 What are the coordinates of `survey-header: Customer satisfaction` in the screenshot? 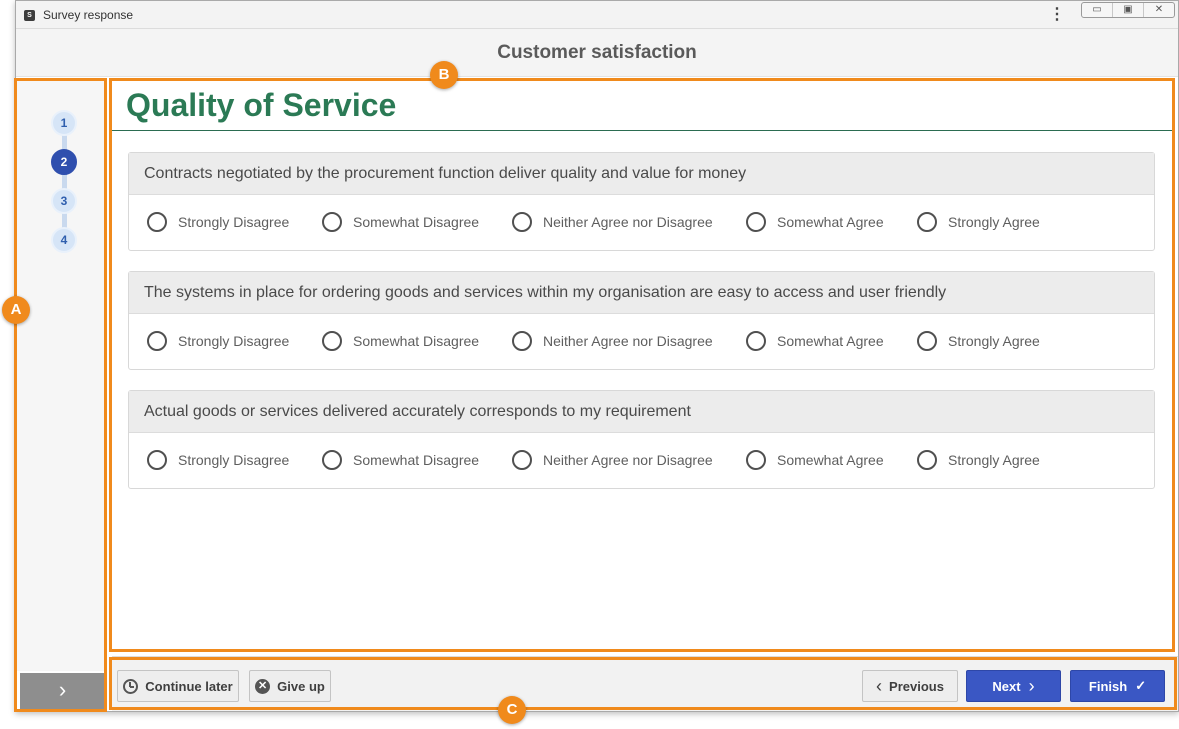 It's located at (597, 53).